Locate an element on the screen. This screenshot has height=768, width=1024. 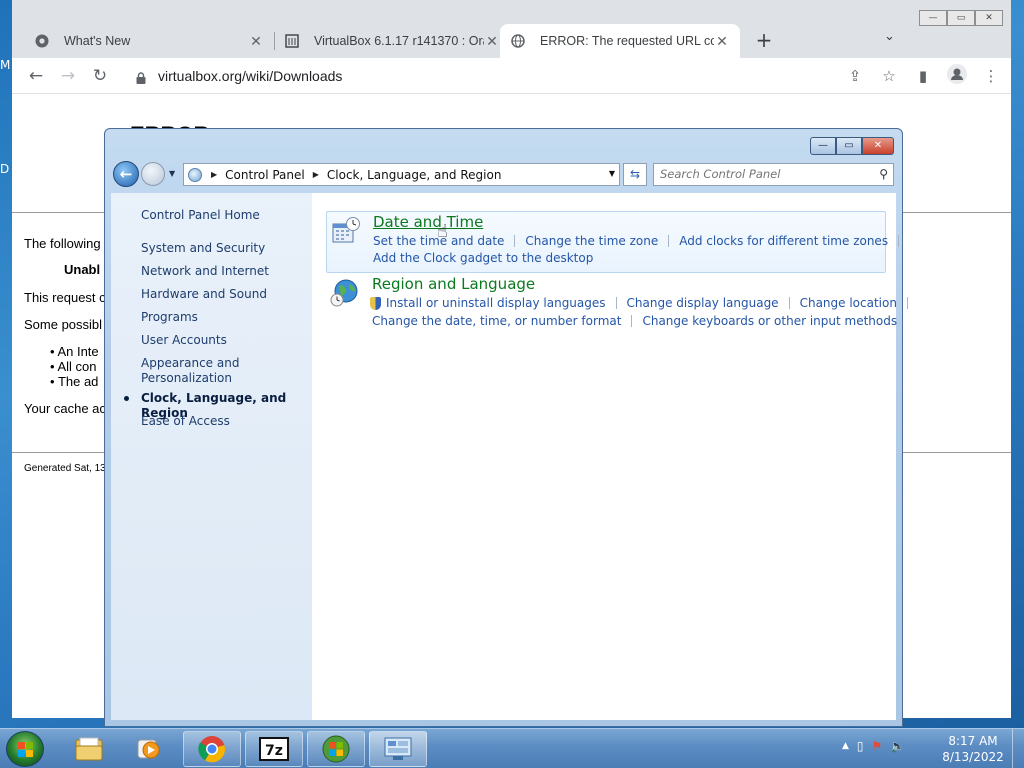
taskbar-control-panel is located at coordinates (398, 749).